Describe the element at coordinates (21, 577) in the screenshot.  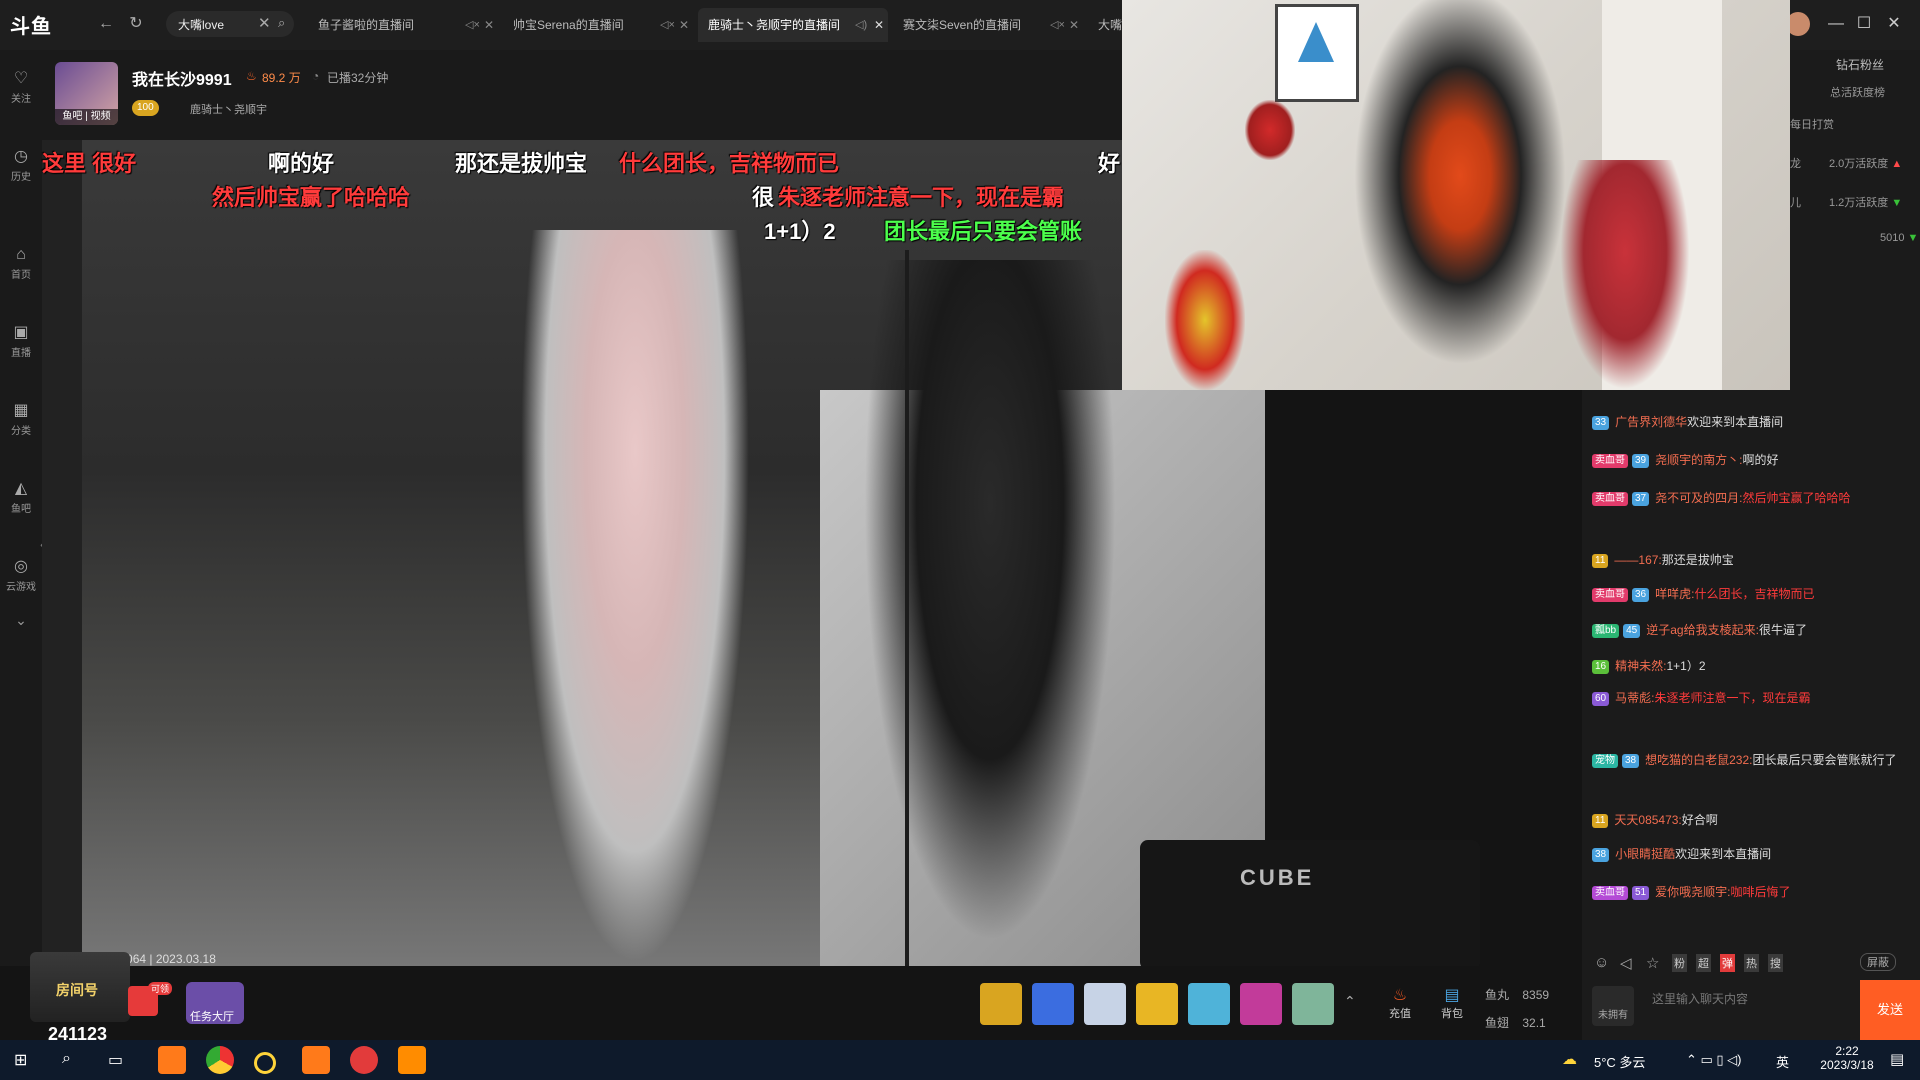
I see `sidebar-item-cloudgame: ◎ 云游戏` at that location.